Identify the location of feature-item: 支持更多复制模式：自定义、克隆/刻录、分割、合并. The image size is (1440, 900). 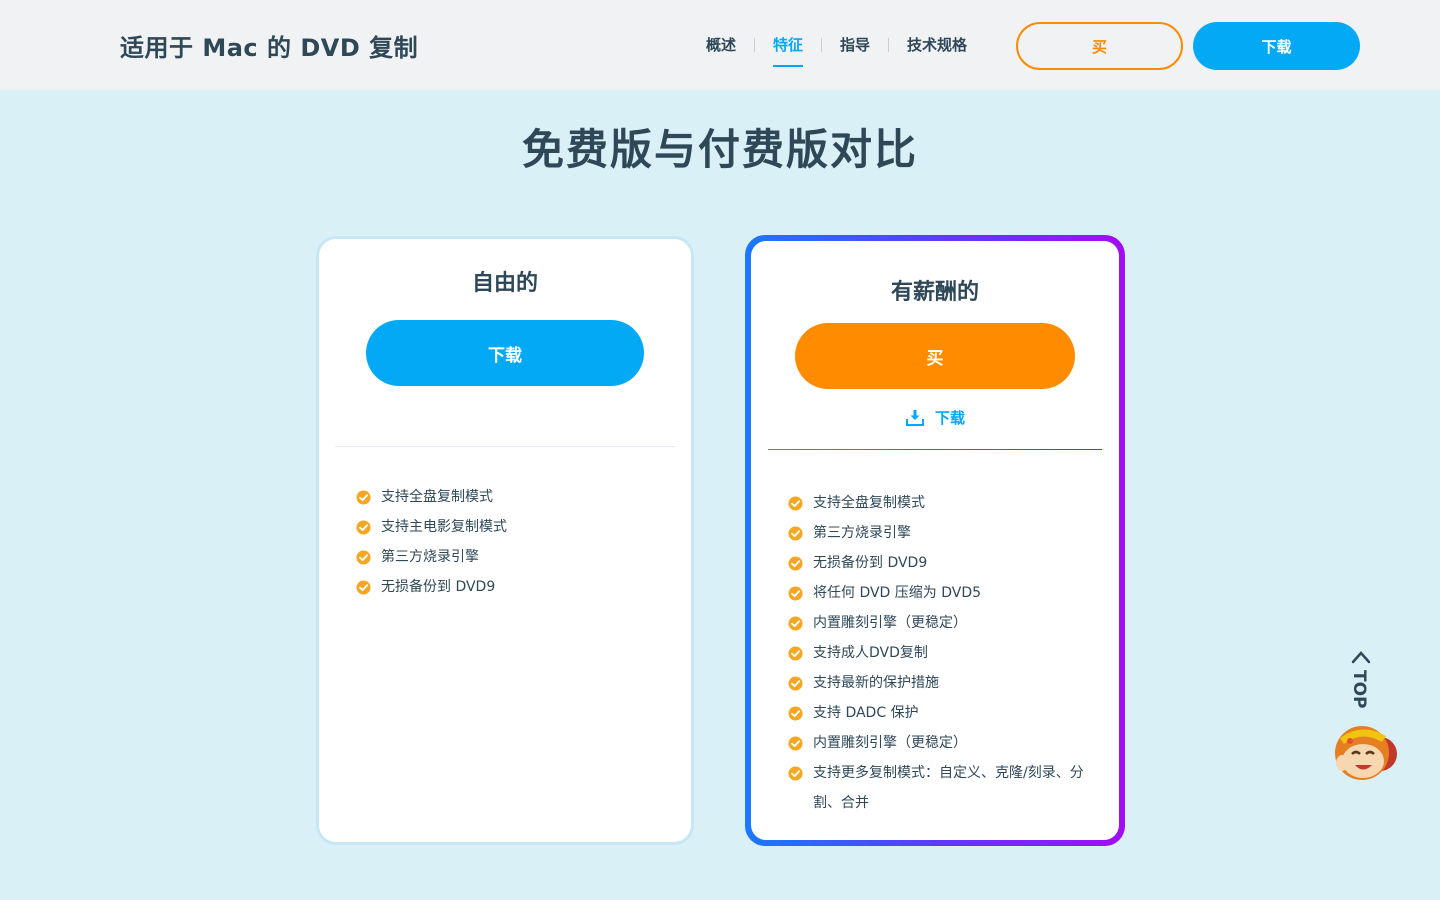
(938, 788).